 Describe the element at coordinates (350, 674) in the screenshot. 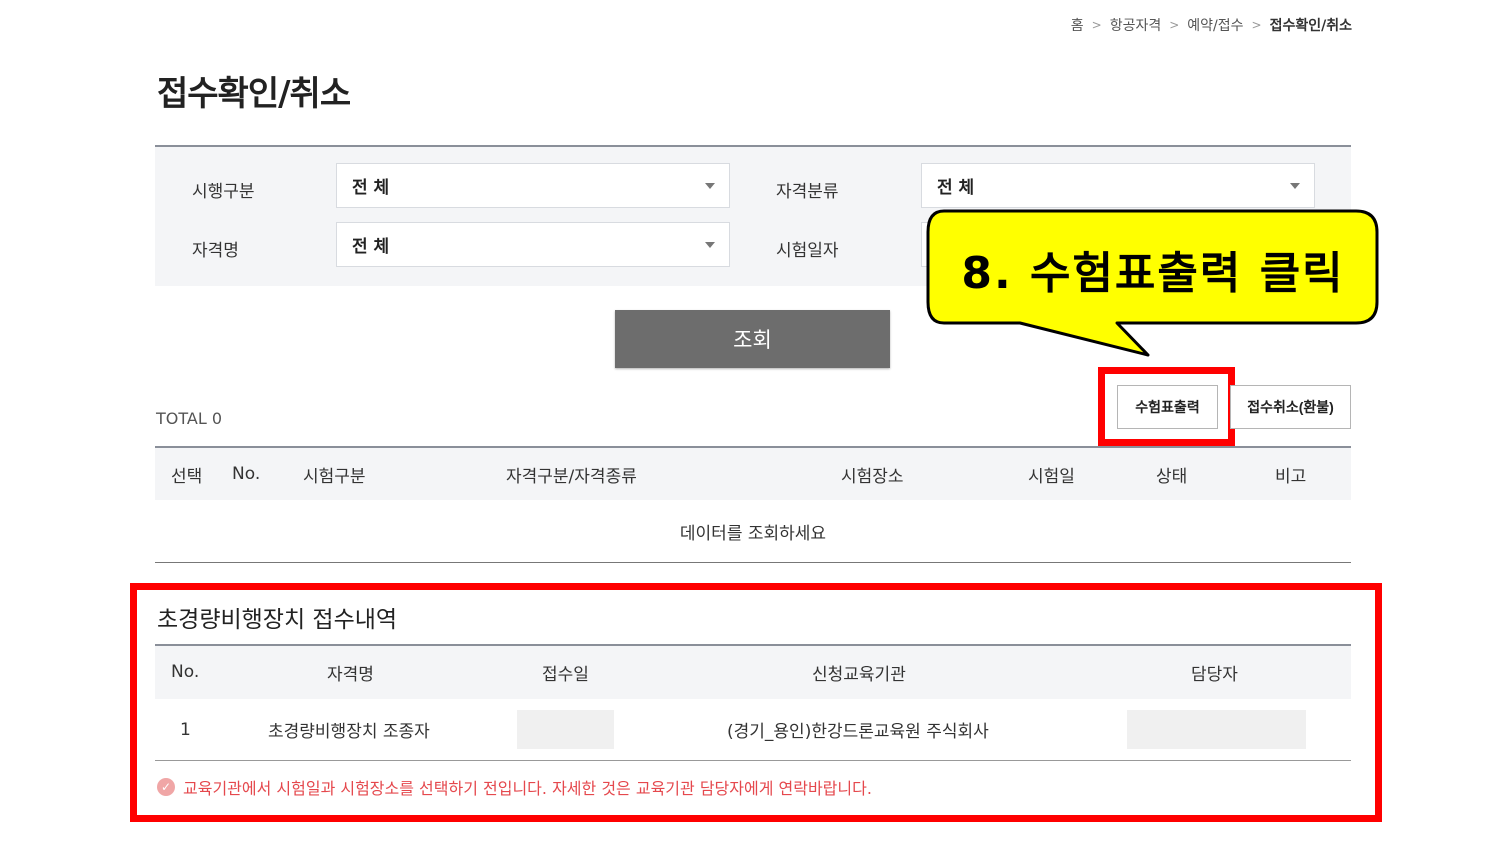

I see `column-header: 자격명` at that location.